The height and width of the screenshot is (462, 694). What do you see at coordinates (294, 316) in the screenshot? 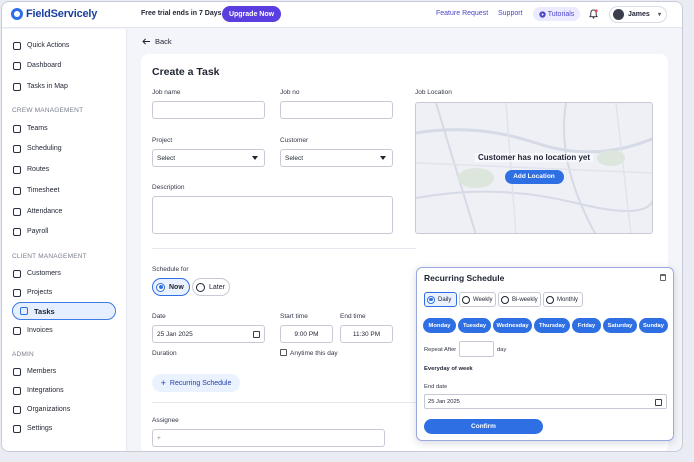
I see `start-time-label: Start time` at bounding box center [294, 316].